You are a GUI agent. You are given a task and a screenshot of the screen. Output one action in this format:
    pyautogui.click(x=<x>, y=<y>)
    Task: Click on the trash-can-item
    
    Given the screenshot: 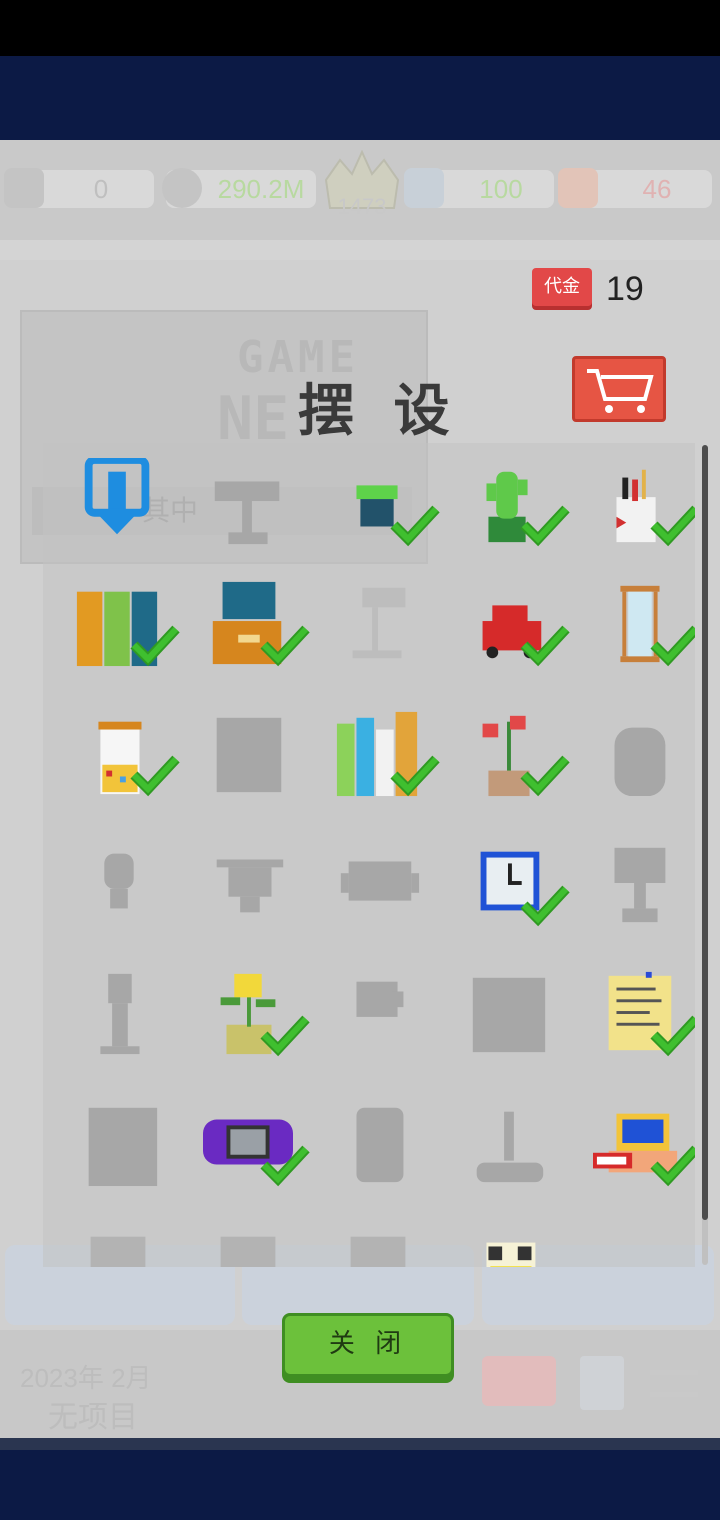 What is the action you would take?
    pyautogui.click(x=378, y=1153)
    